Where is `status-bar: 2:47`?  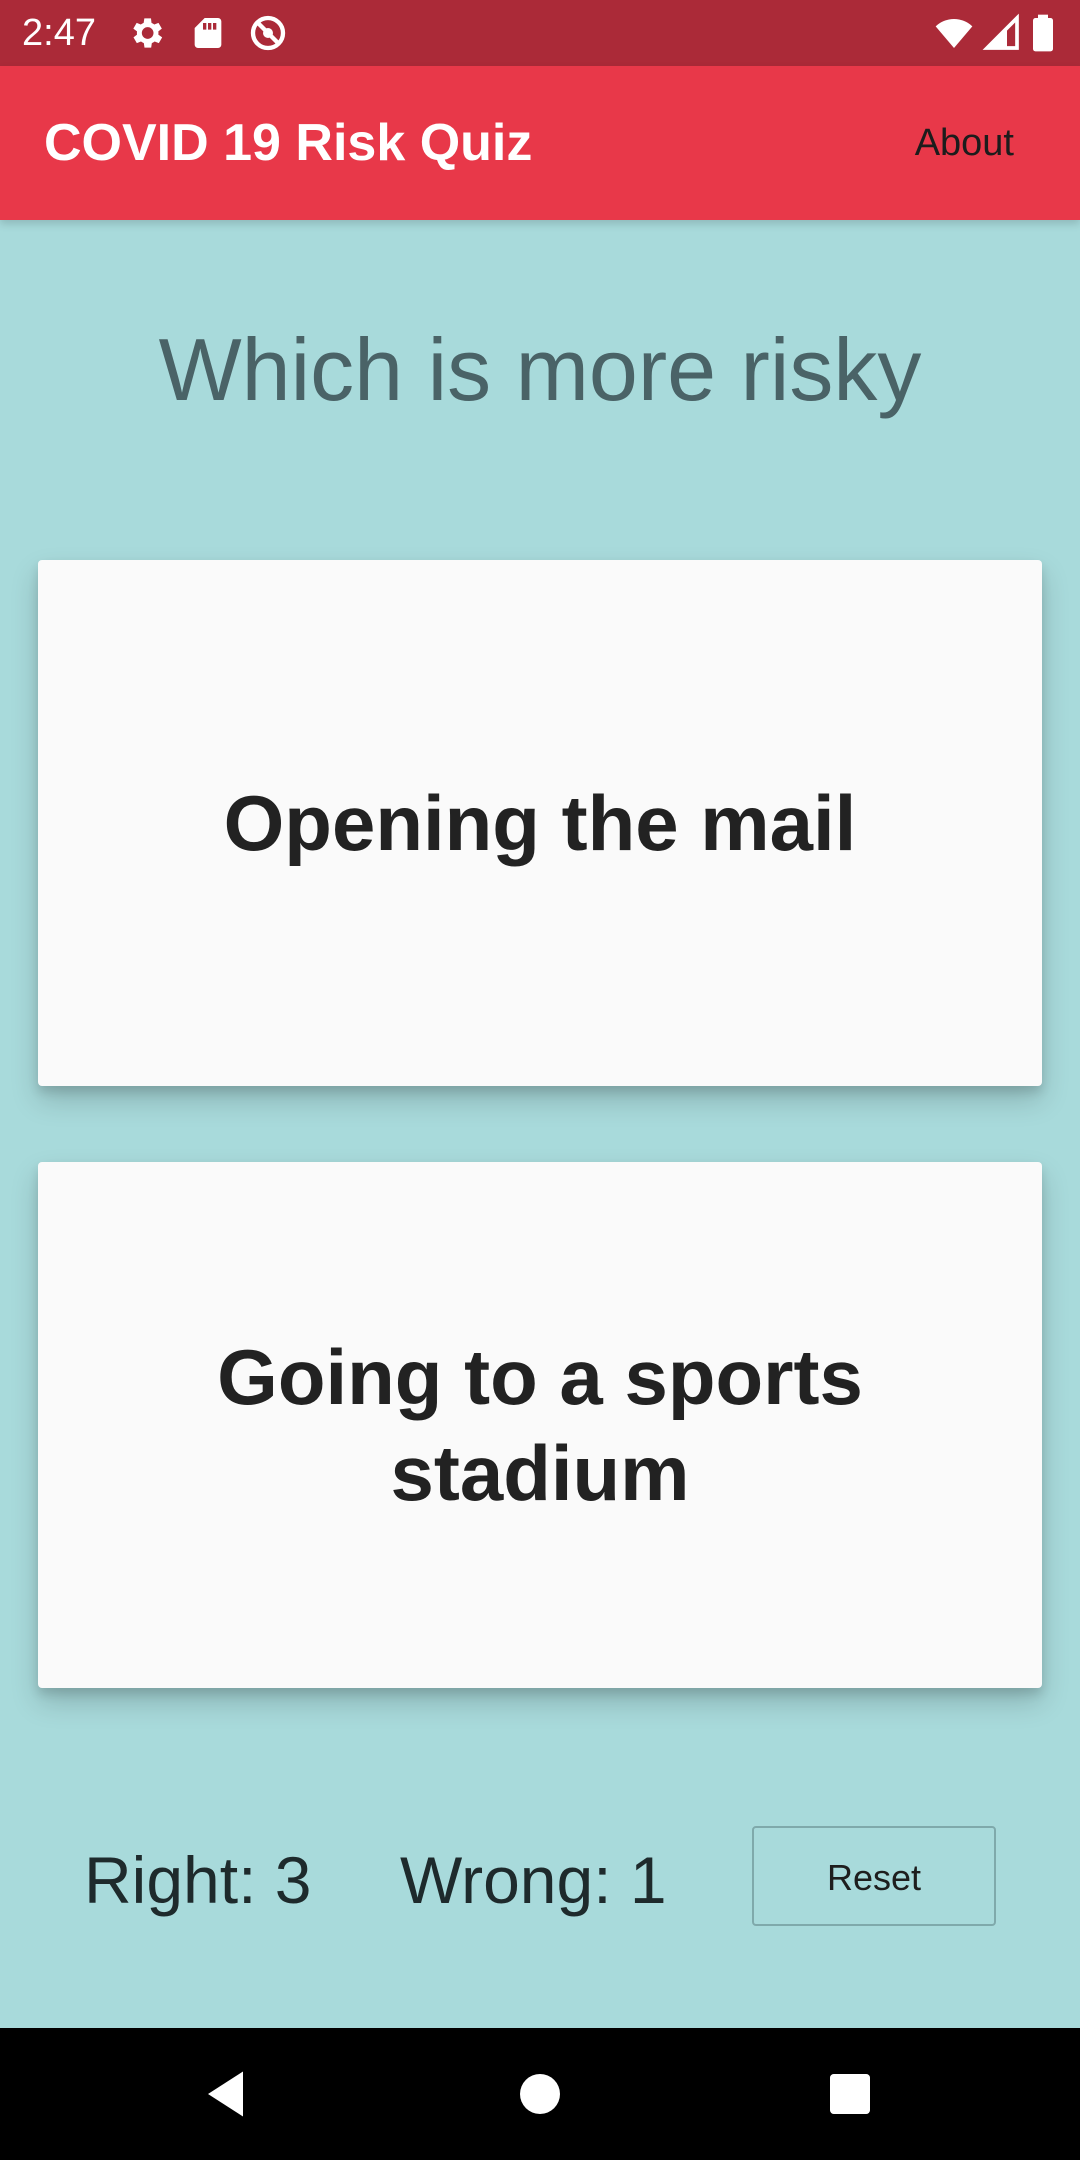 status-bar: 2:47 is located at coordinates (540, 33).